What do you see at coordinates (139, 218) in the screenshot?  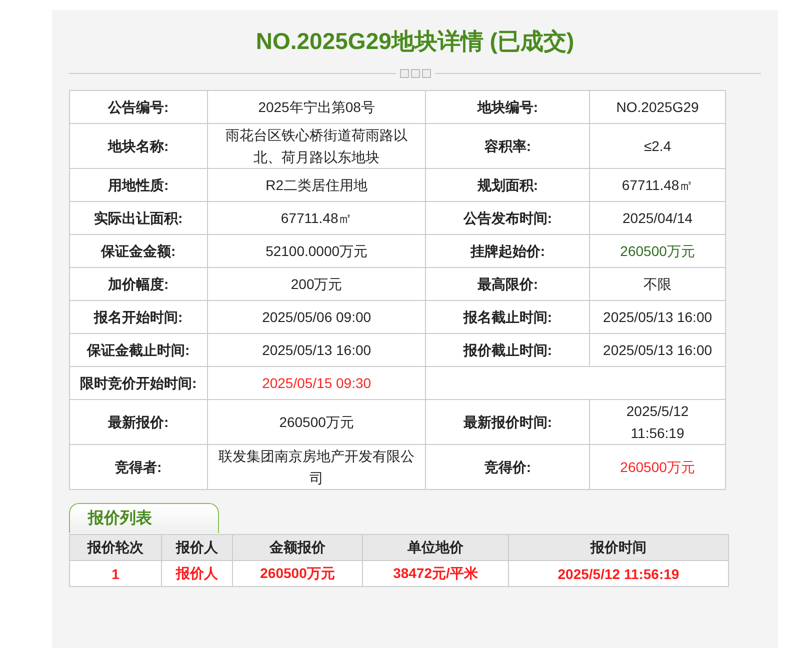 I see `field-label: 实际出让面积:` at bounding box center [139, 218].